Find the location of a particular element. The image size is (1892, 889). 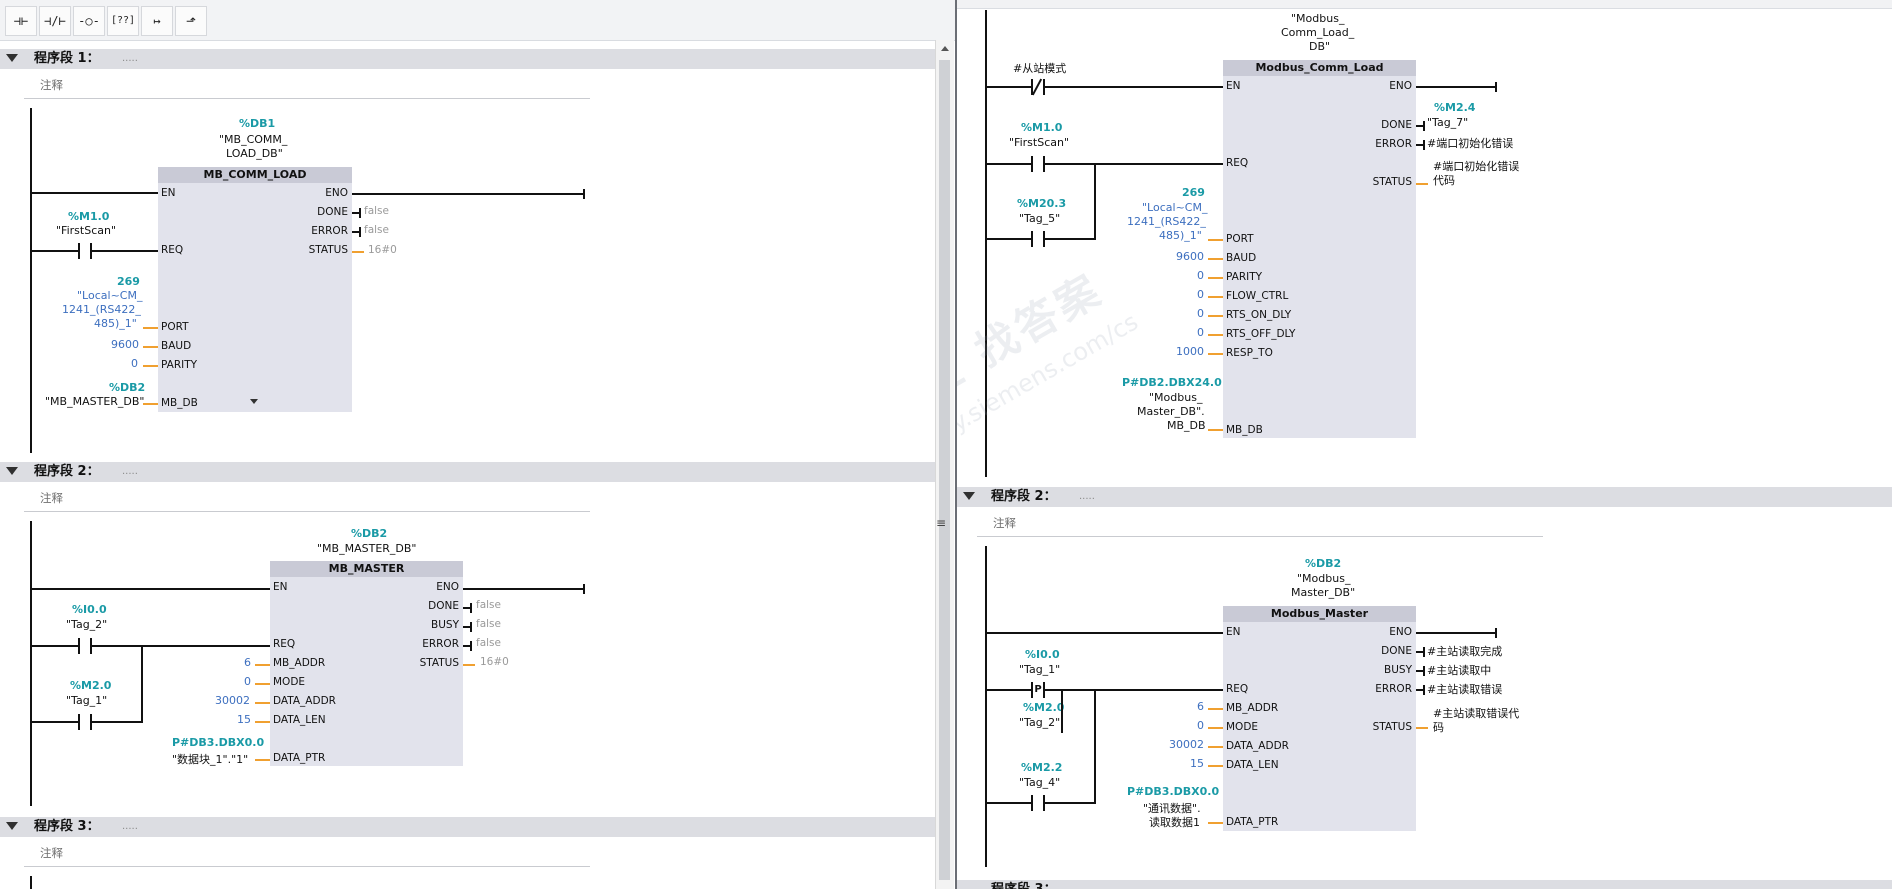

error-tag: #端口初始化错误 is located at coordinates (1470, 143).